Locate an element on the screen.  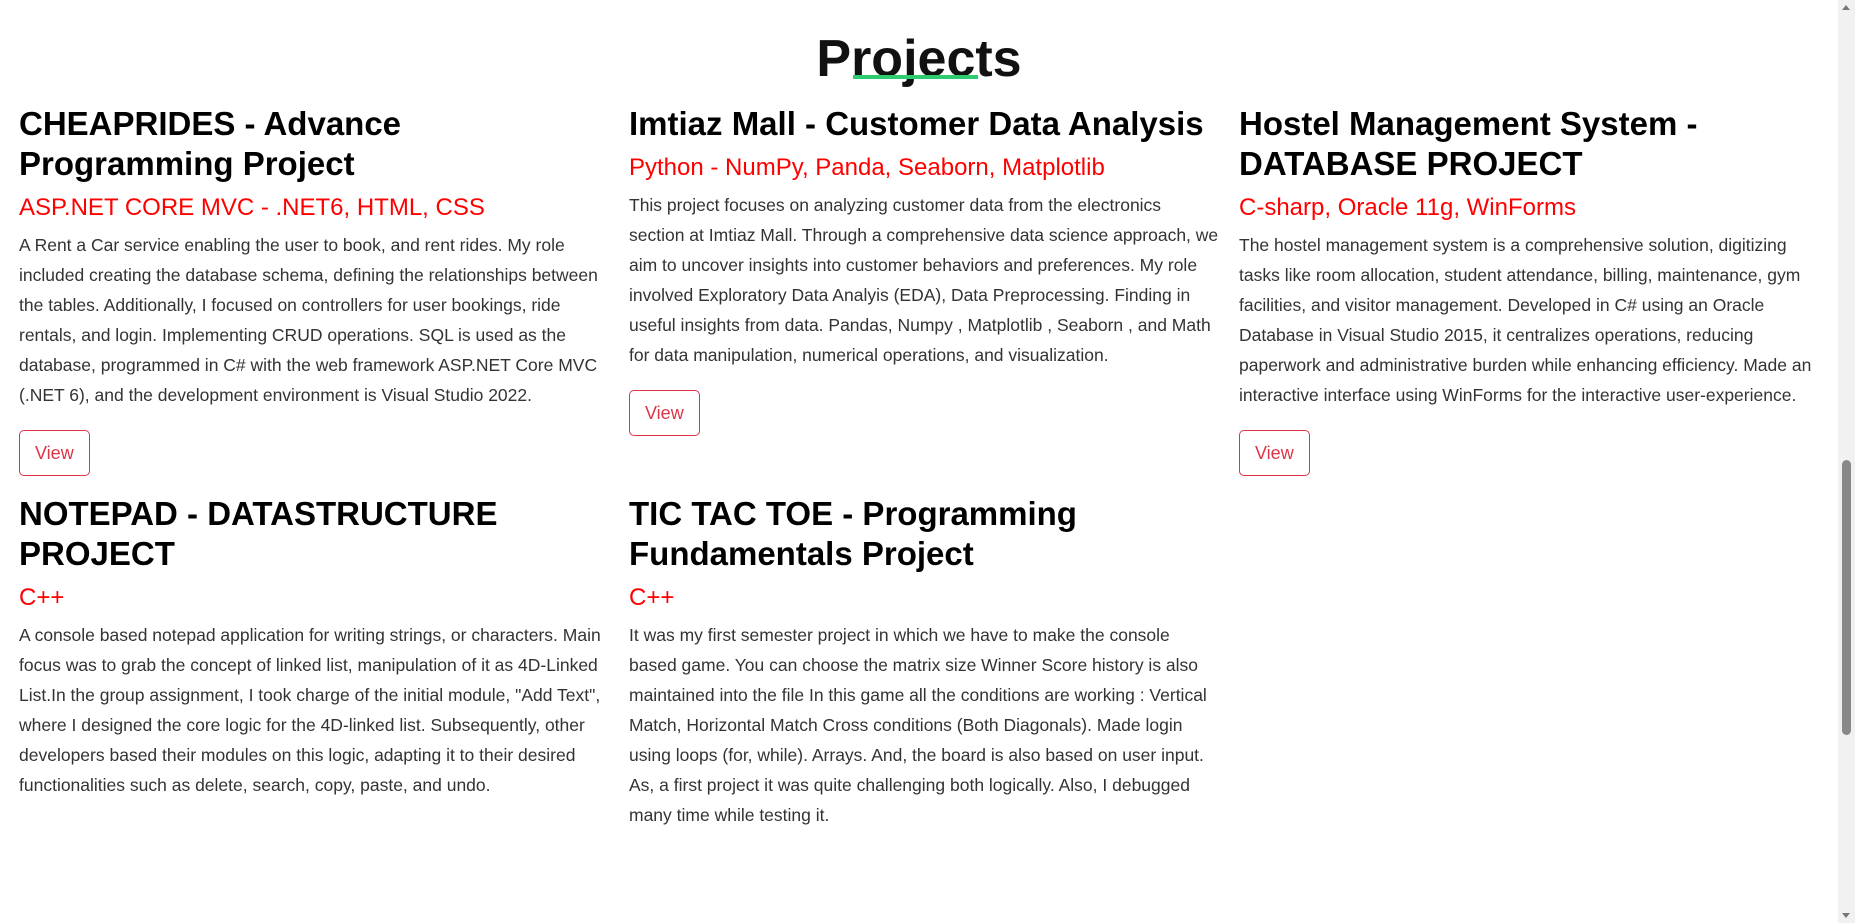
project-title: Imtiaz Mall - Customer Data Analysis is located at coordinates (916, 123).